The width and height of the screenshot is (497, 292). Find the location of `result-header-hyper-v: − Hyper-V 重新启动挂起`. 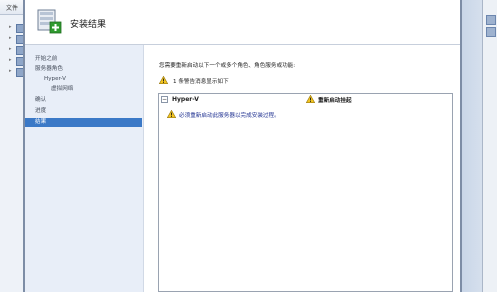

result-header-hyper-v: − Hyper-V 重新启动挂起 is located at coordinates (305, 100).